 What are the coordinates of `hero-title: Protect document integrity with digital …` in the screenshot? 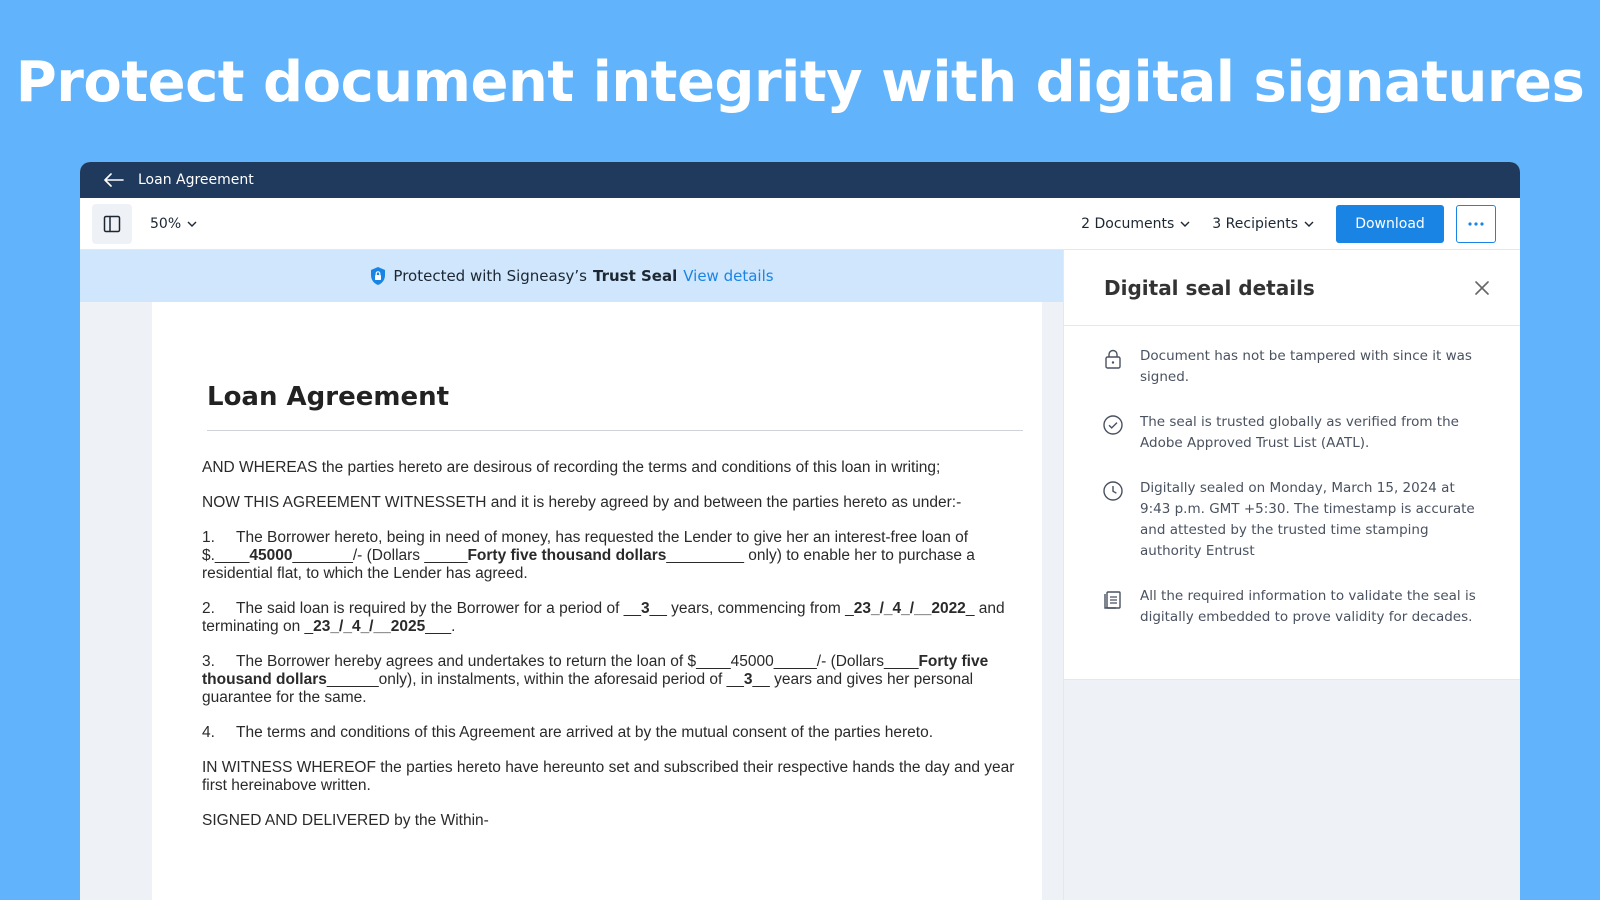 It's located at (800, 82).